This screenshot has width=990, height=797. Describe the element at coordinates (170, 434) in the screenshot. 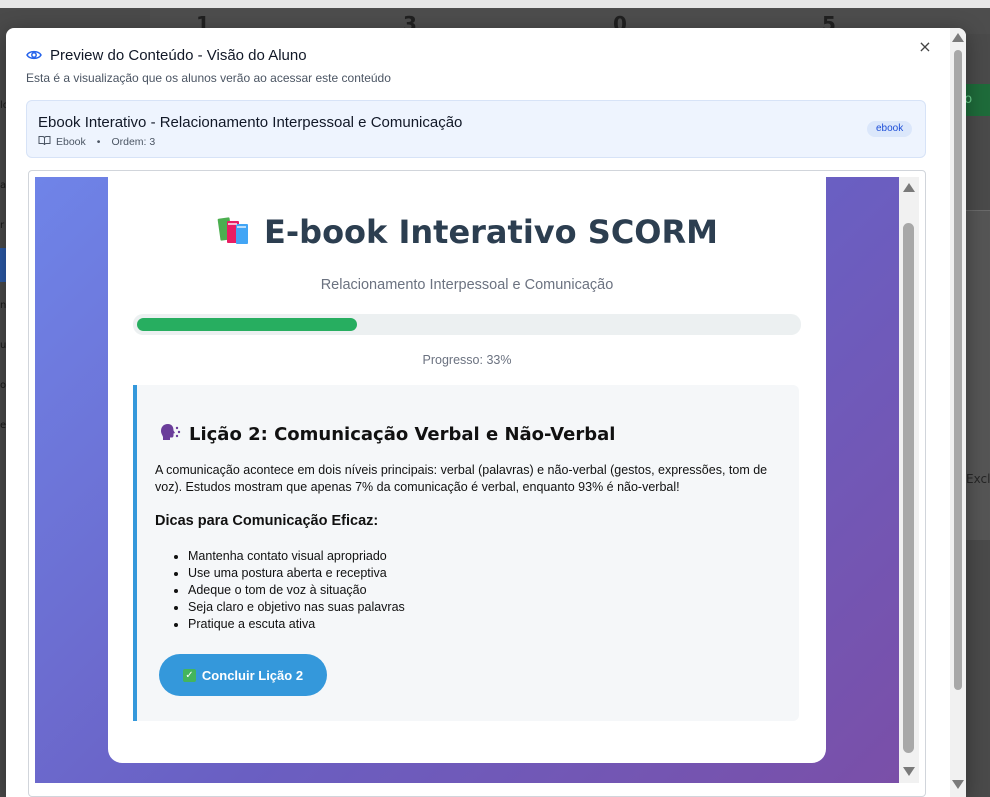

I see `speaking-head-icon` at that location.